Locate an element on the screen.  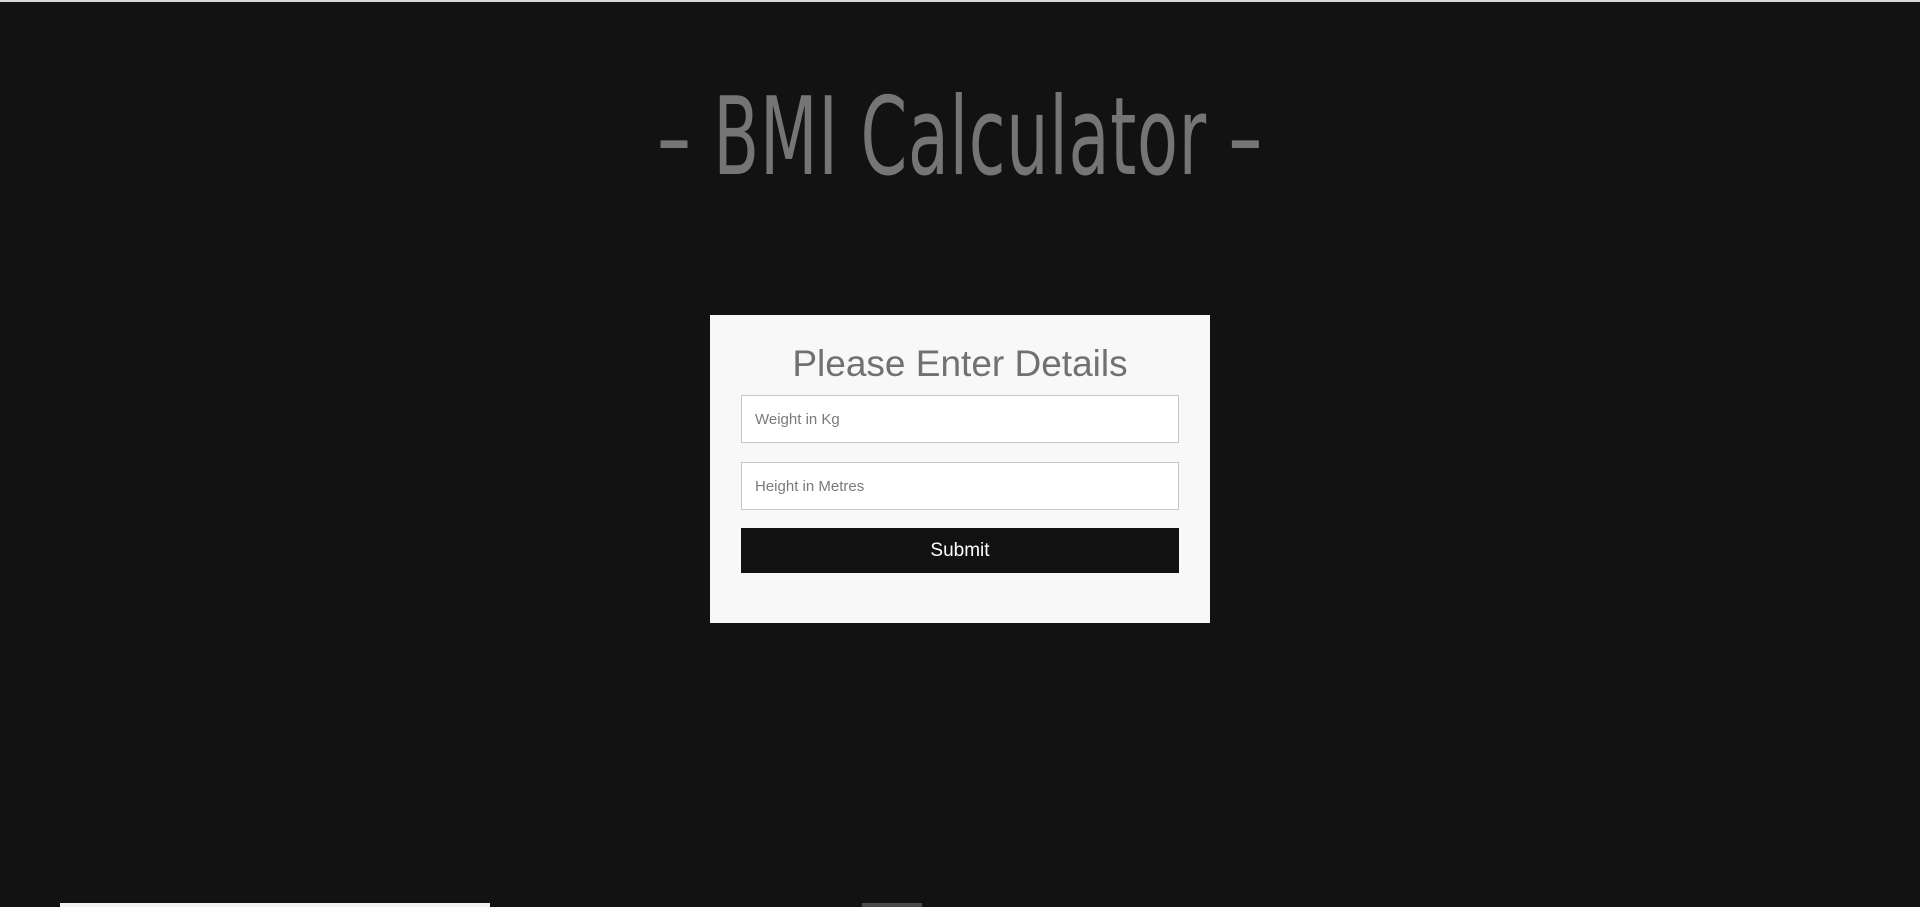
submit-button: Submit is located at coordinates (960, 550).